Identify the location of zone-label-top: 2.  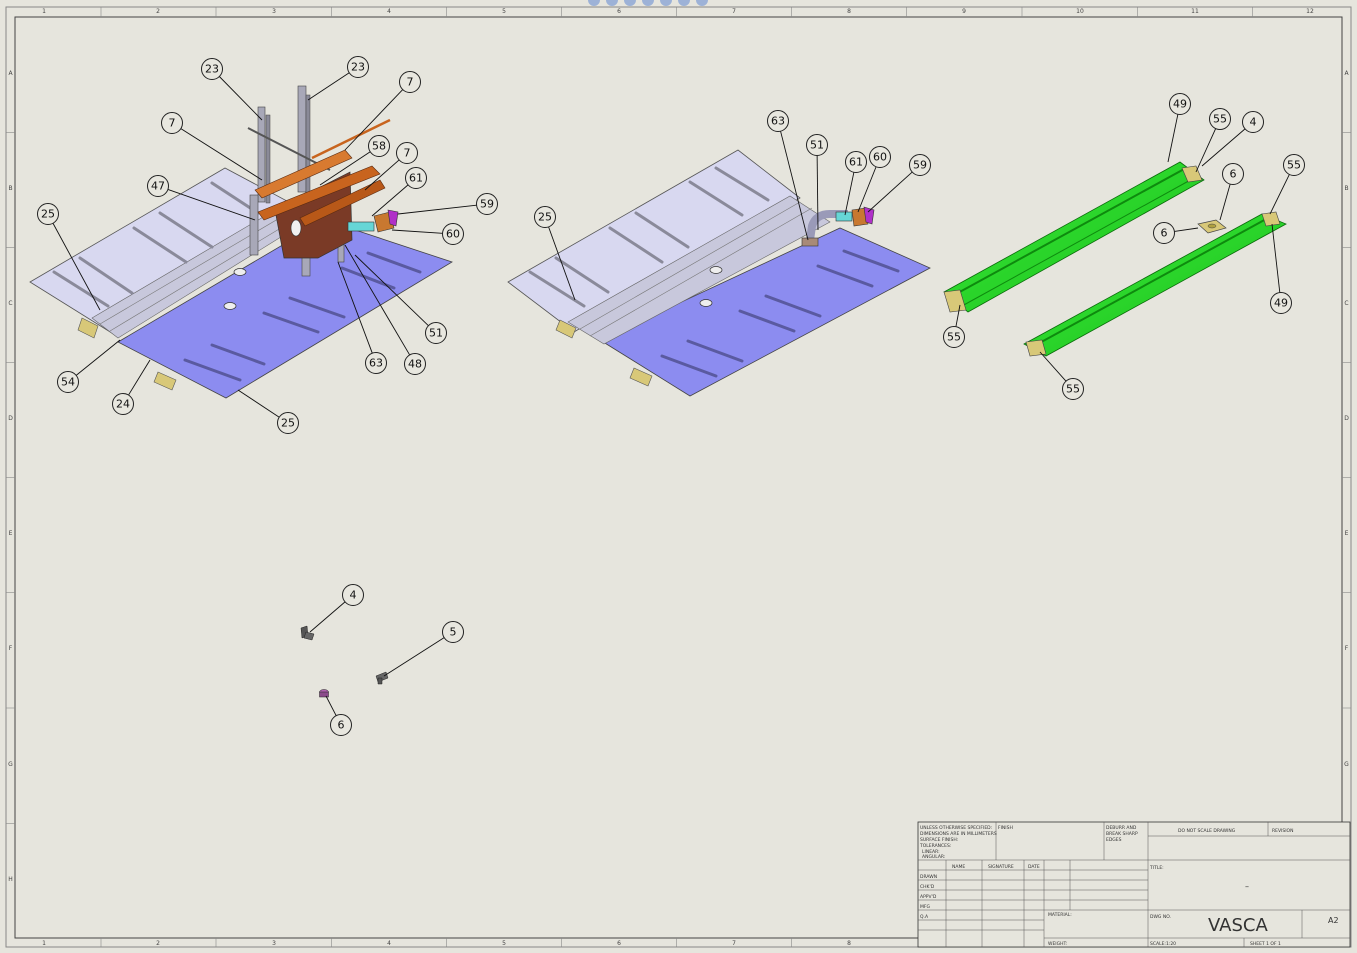
(158, 11).